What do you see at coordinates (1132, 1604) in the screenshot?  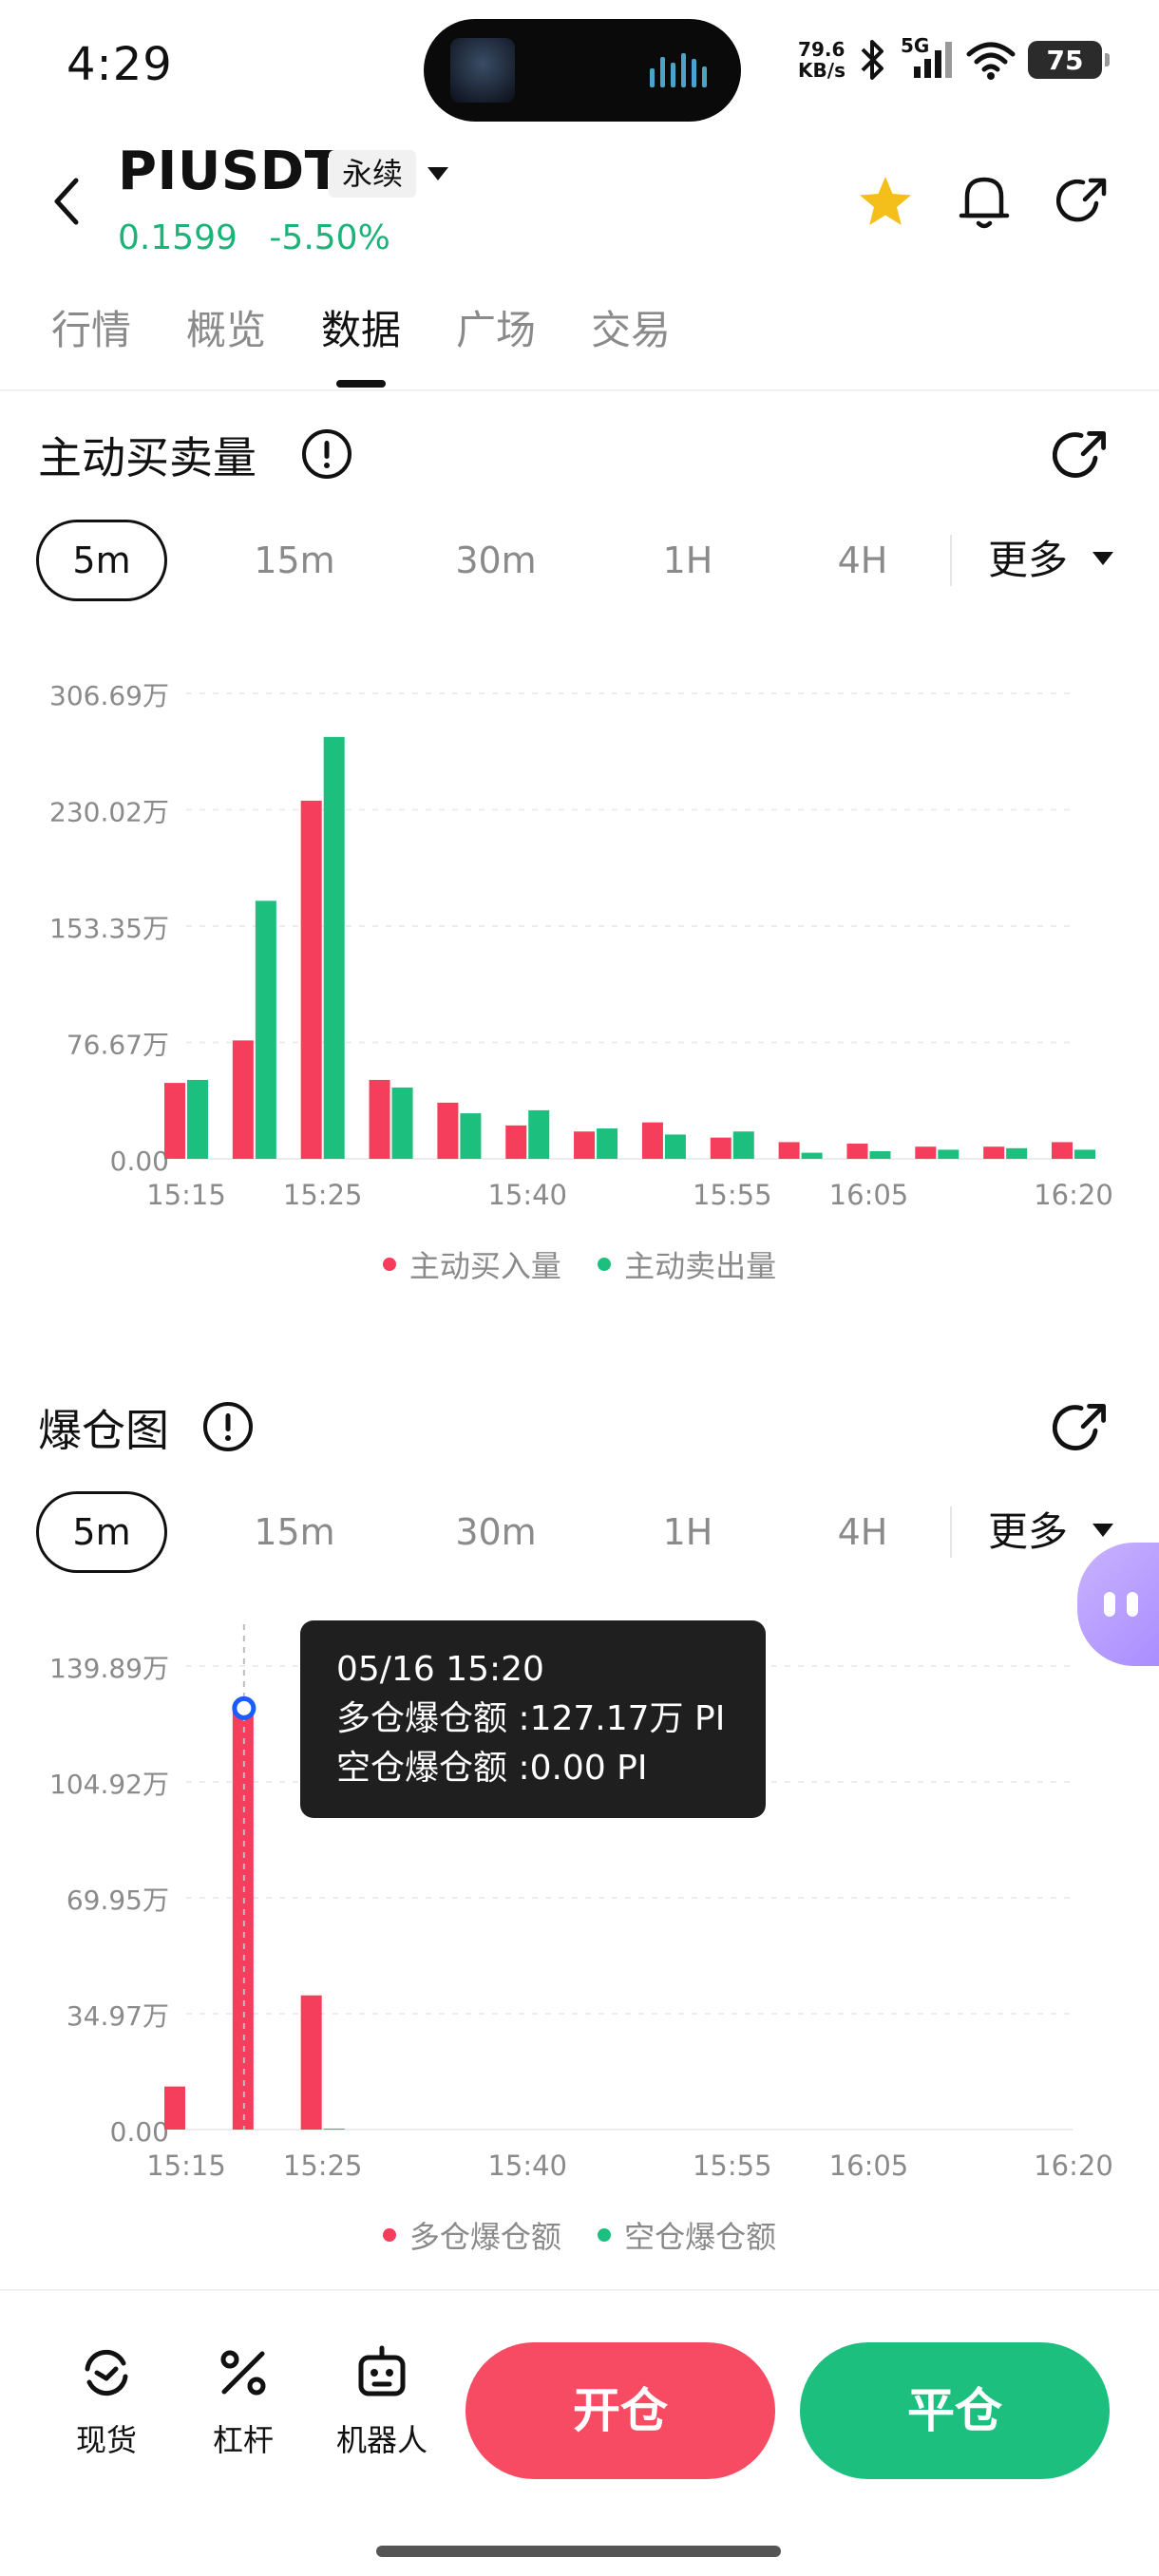 I see `assistant-eye-icon` at bounding box center [1132, 1604].